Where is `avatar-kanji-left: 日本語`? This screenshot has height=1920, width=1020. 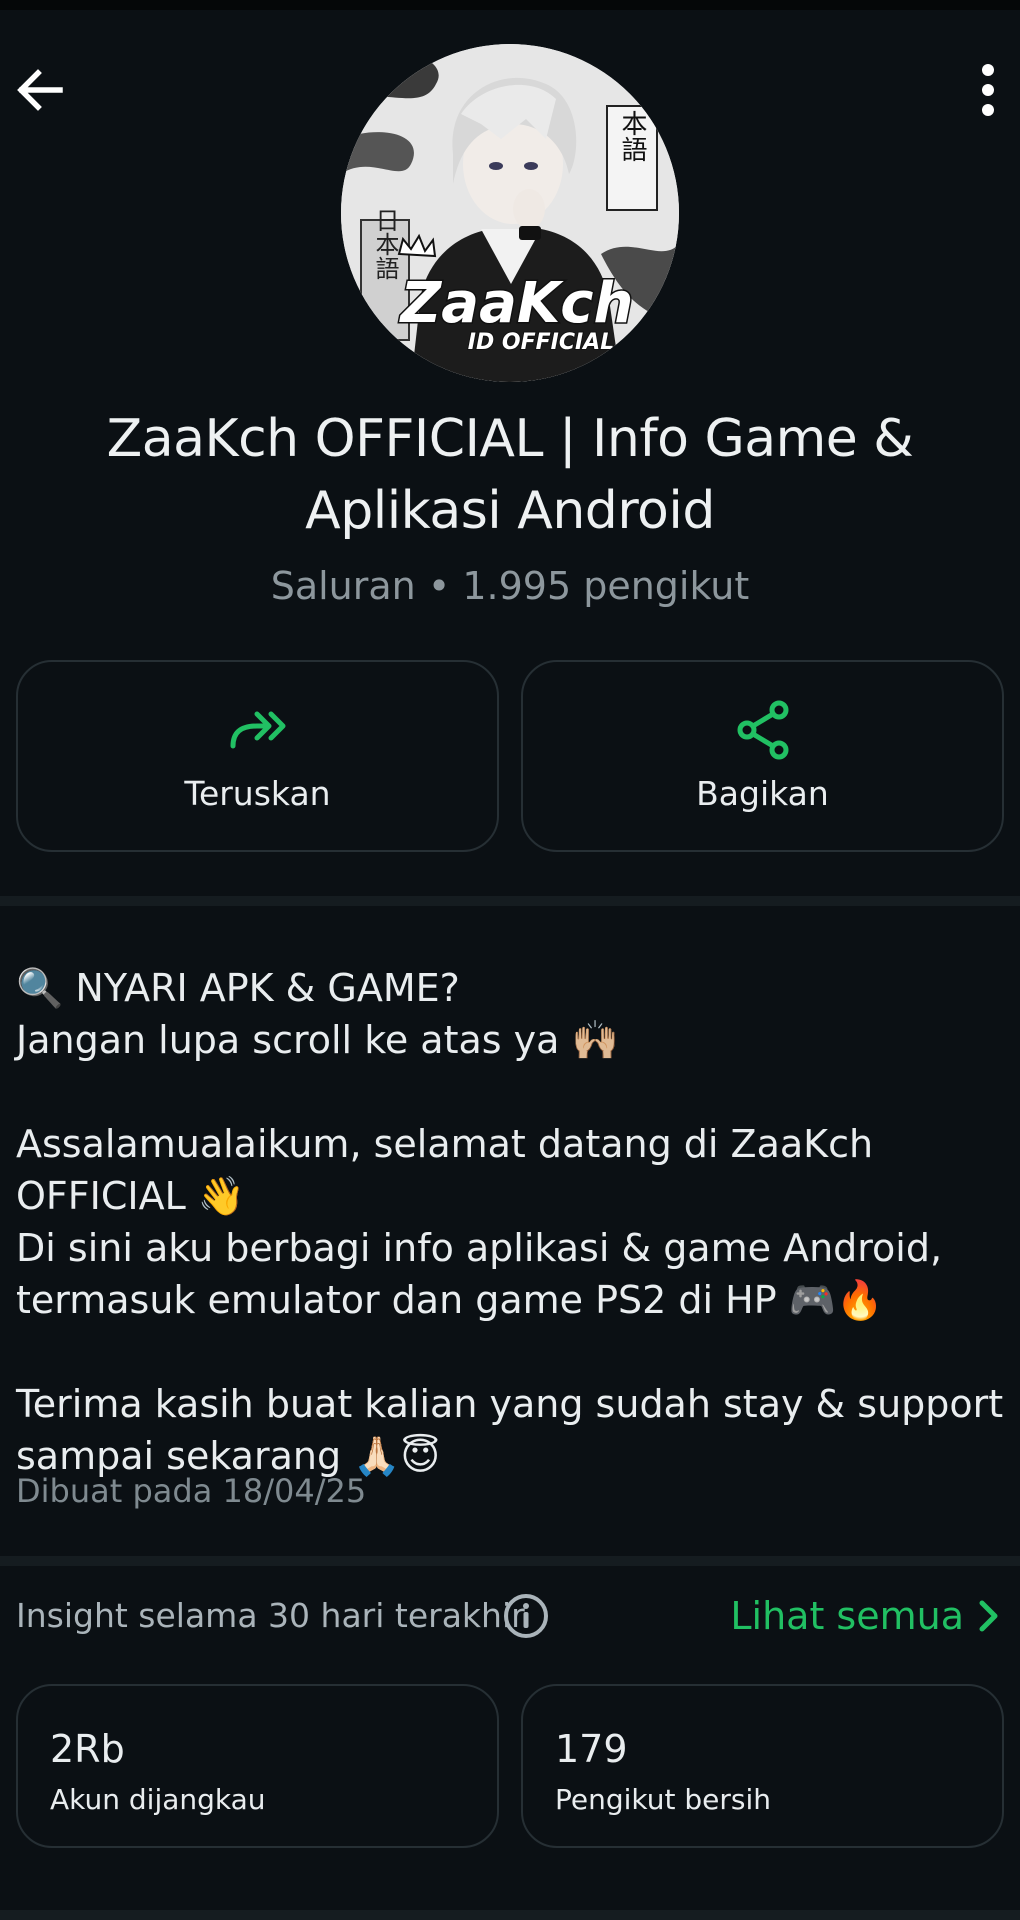 avatar-kanji-left: 日本語 is located at coordinates (385, 244).